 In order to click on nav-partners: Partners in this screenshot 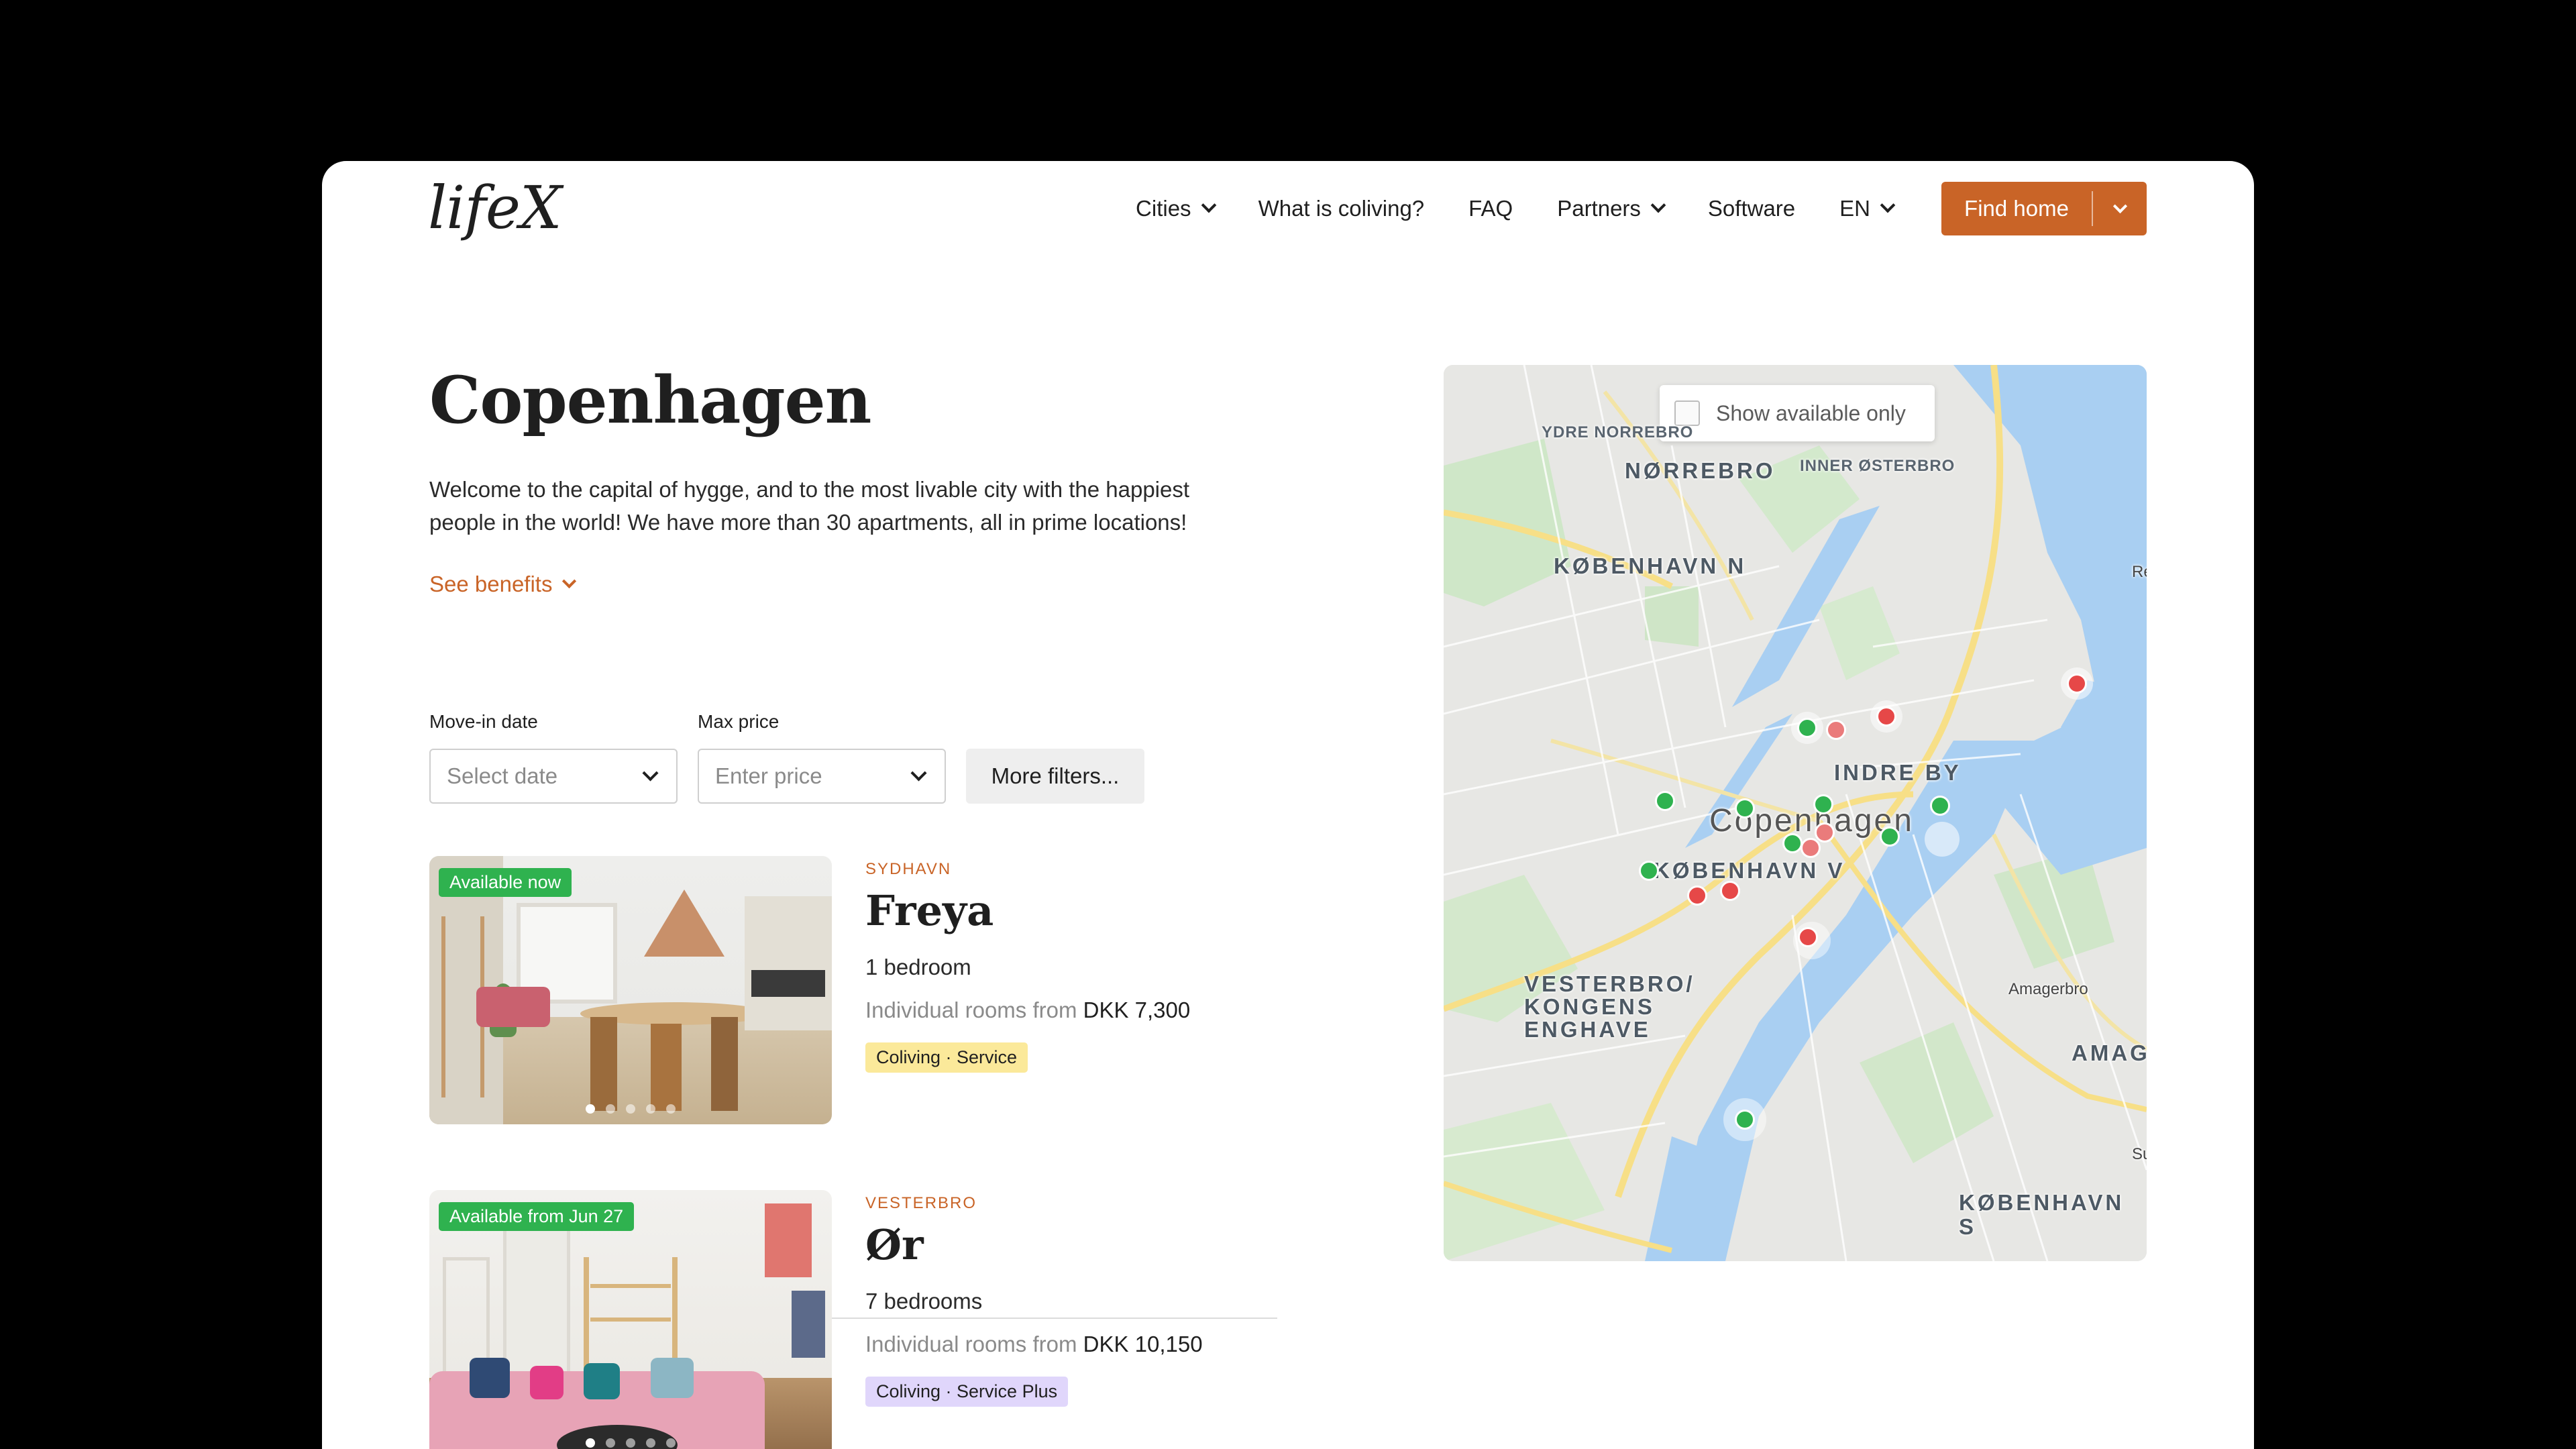, I will do `click(1611, 208)`.